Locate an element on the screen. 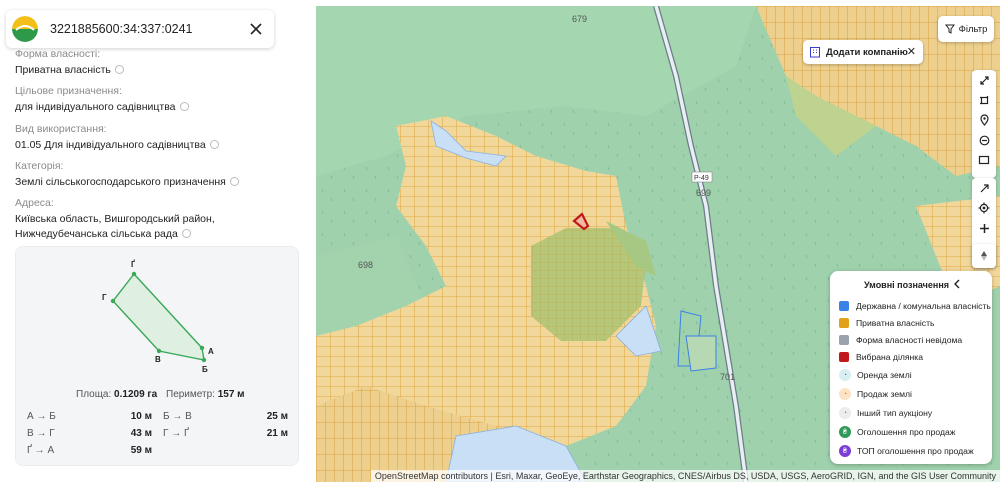  parcel-header: 3221885600:34:337:0241 is located at coordinates (140, 29).